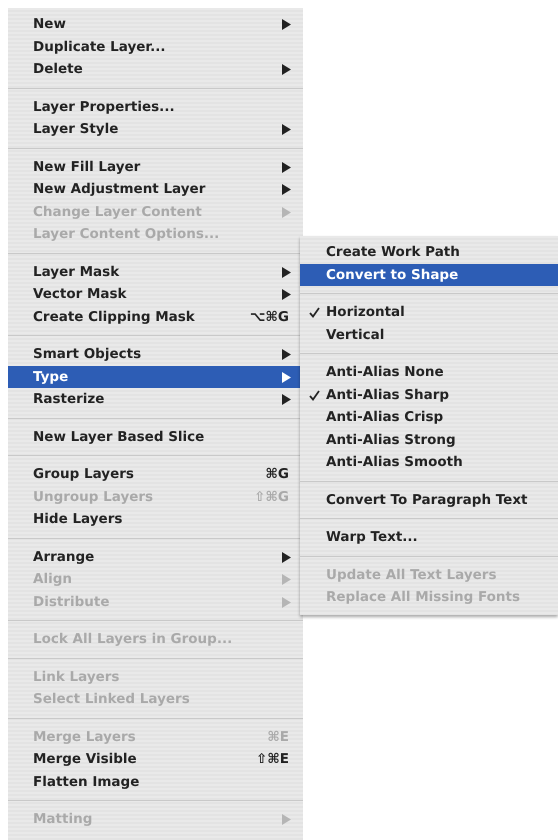 The image size is (558, 840). I want to click on menu-item: Merge Visible ⇧⌘E, so click(155, 759).